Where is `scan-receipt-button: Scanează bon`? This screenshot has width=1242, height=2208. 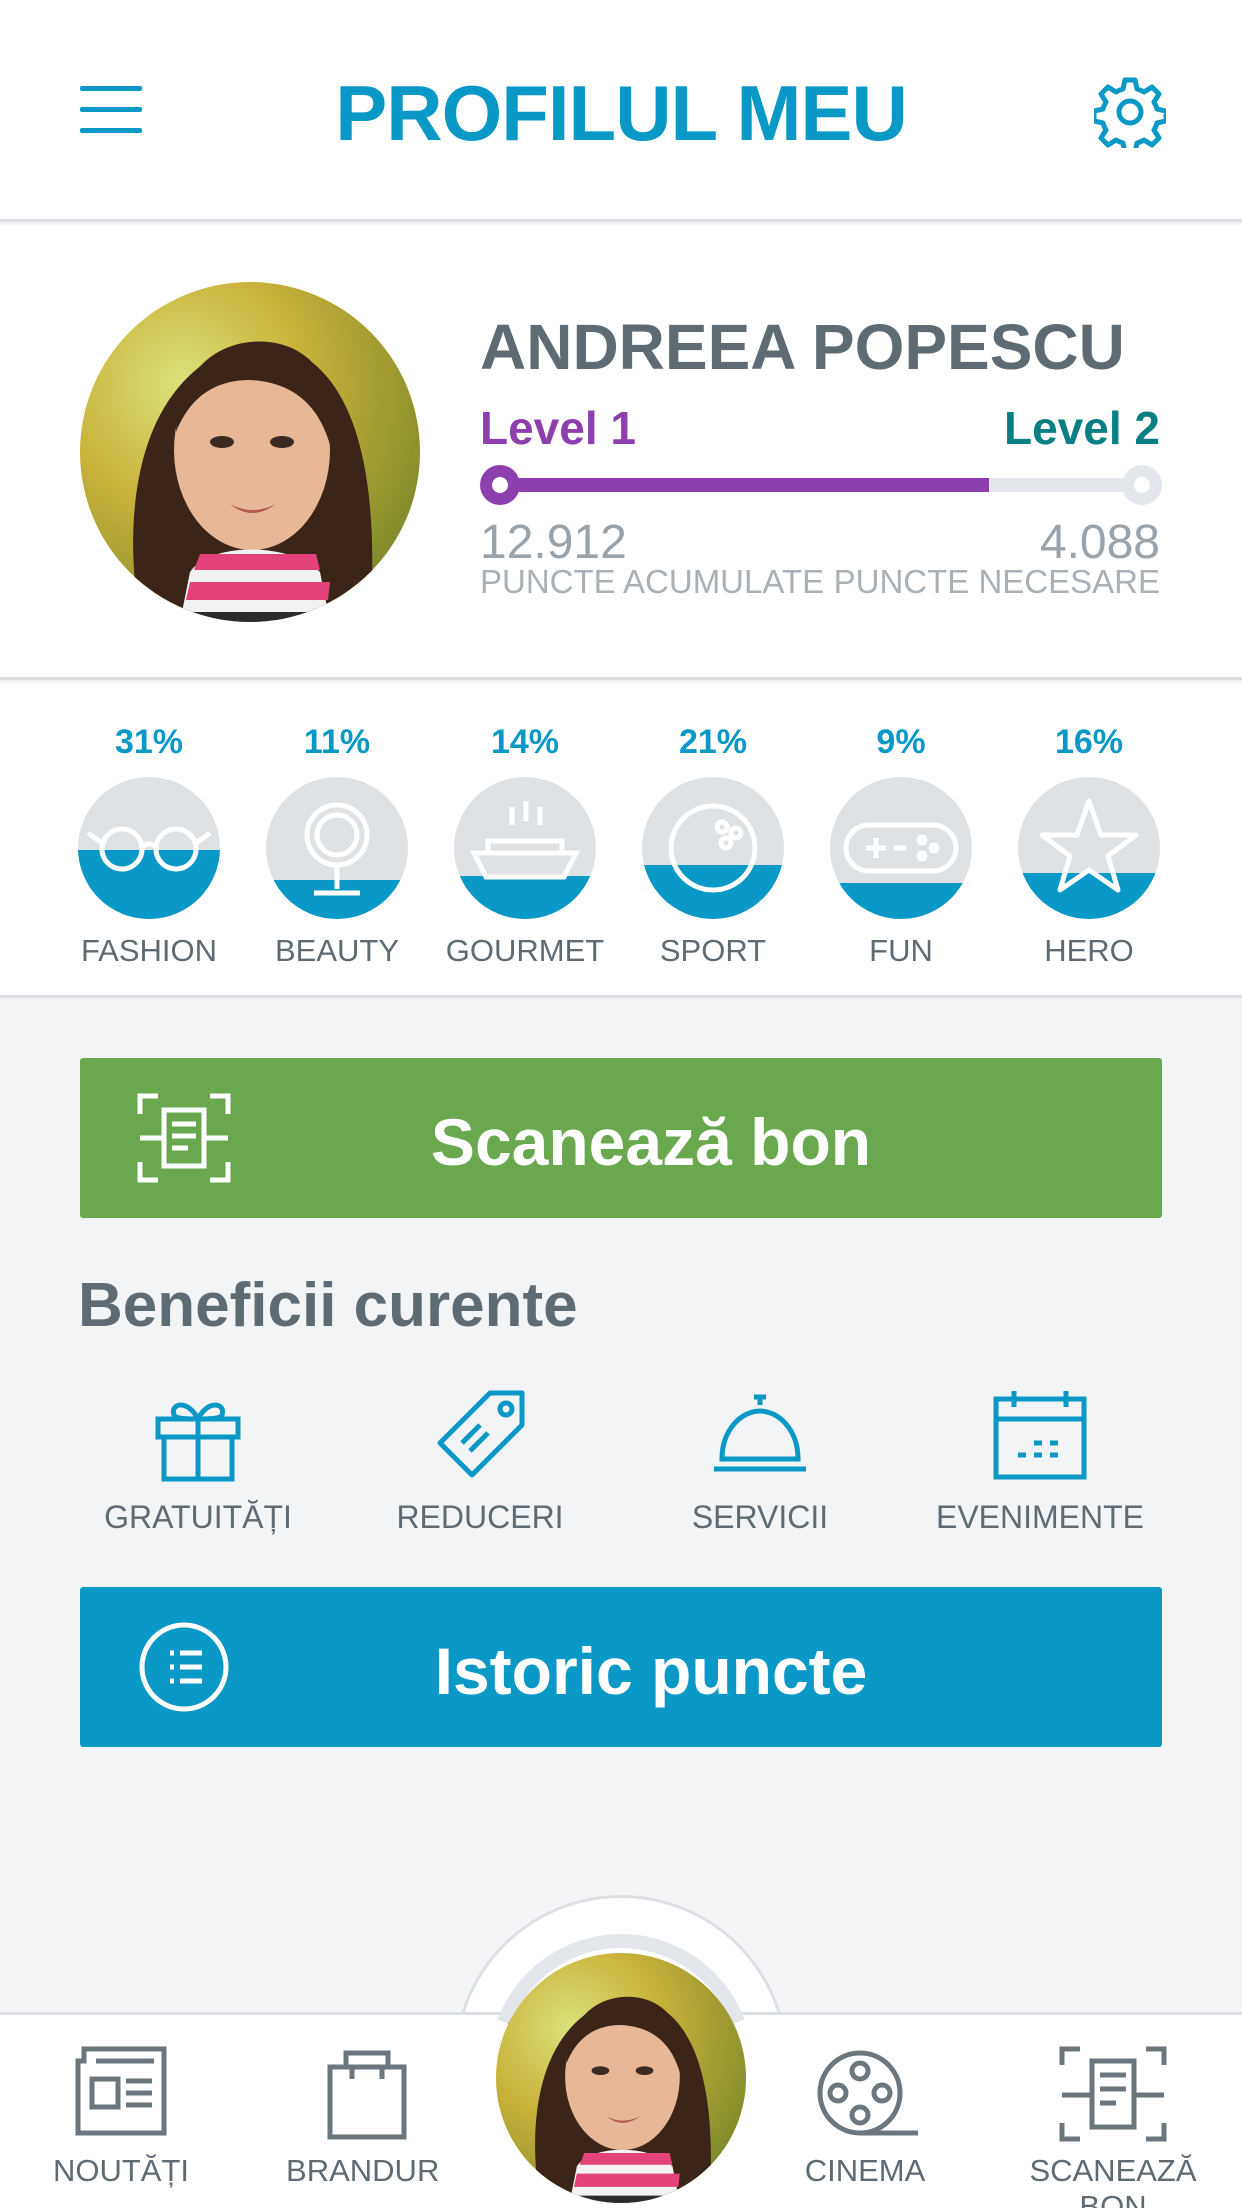 scan-receipt-button: Scanează bon is located at coordinates (621, 1138).